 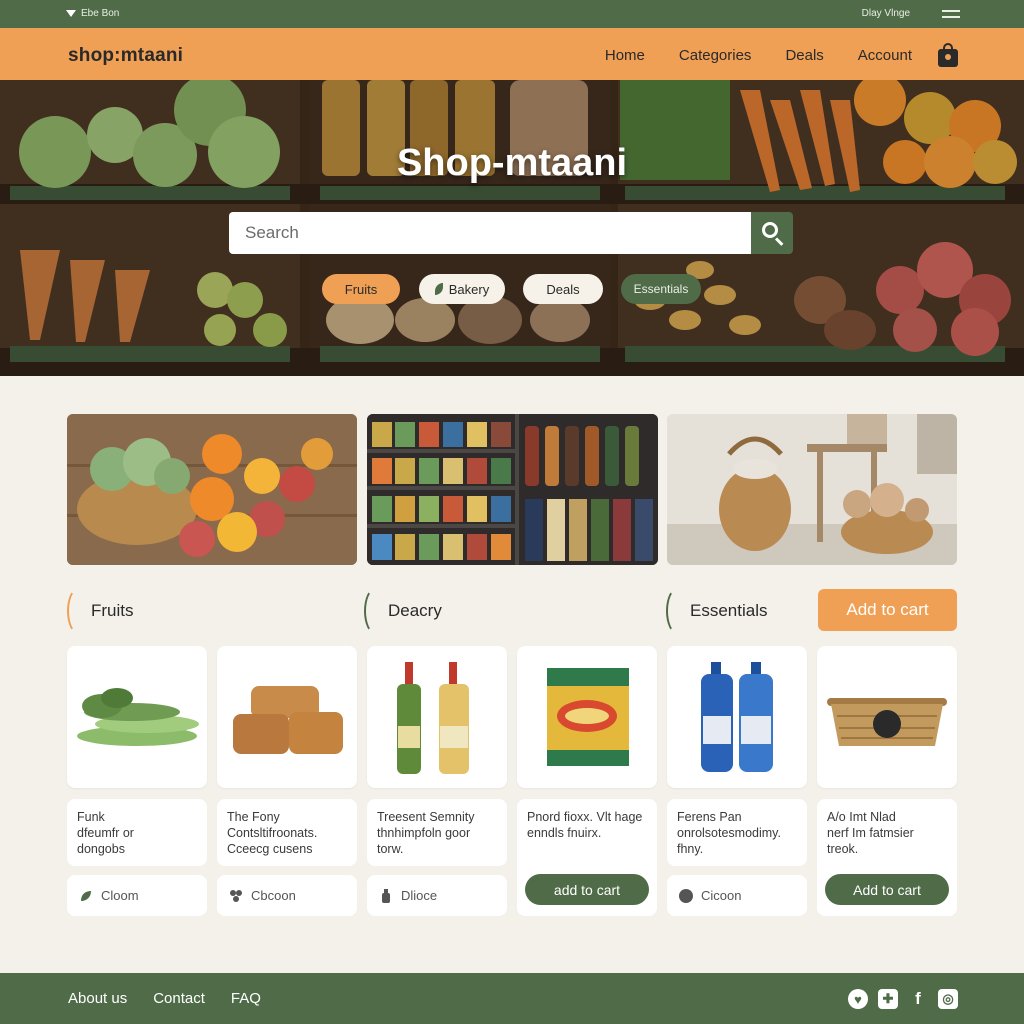 I want to click on nav-deals: Deals, so click(x=804, y=55).